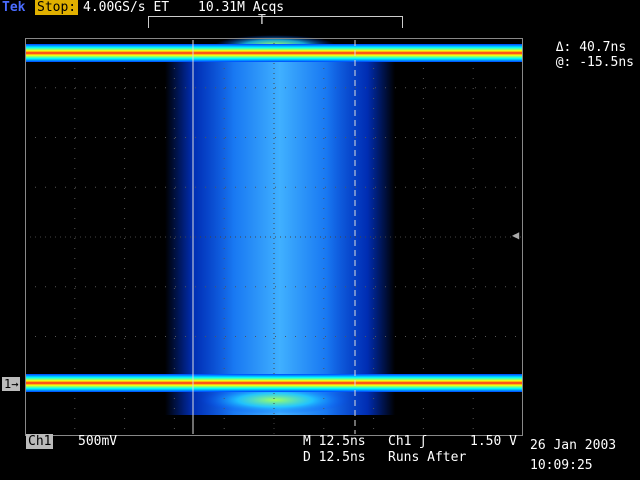 The image size is (640, 480). I want to click on channel1-scale: 500mV, so click(98, 441).